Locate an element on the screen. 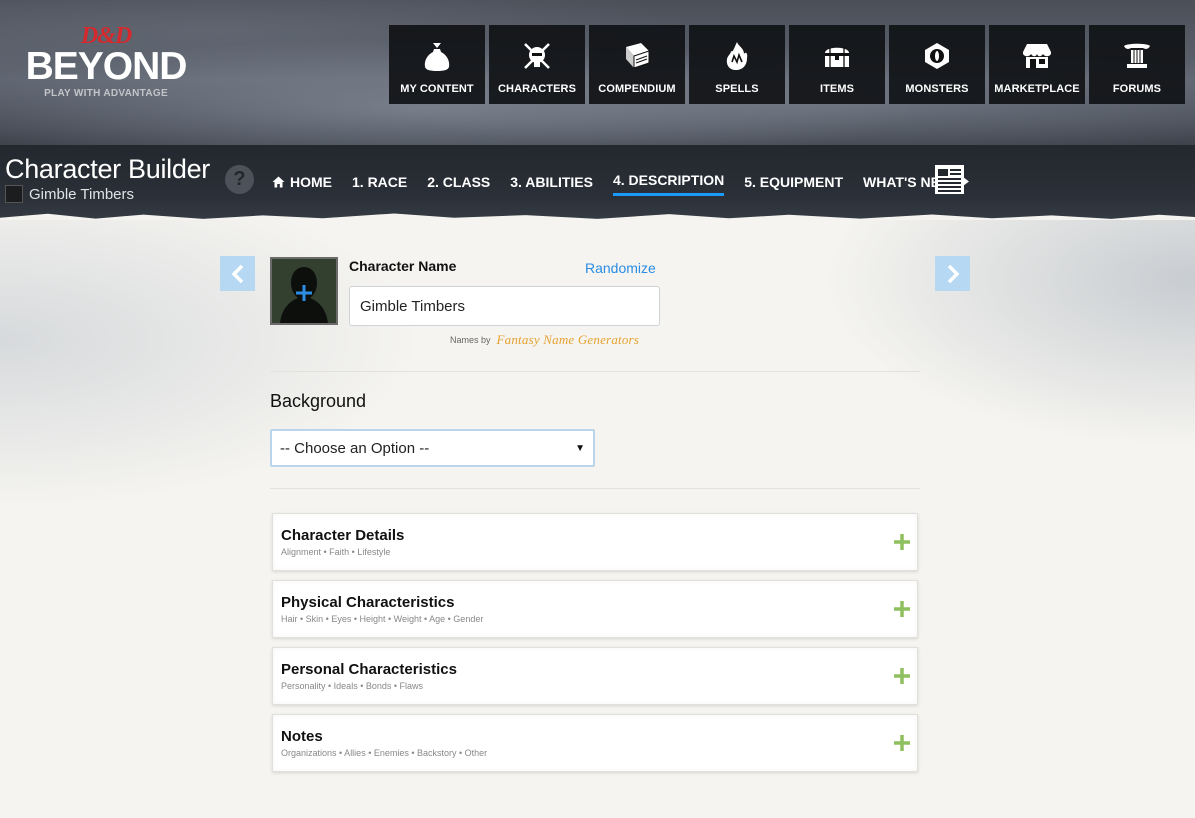 The image size is (1195, 818). caret-down-icon: ▼ is located at coordinates (580, 448).